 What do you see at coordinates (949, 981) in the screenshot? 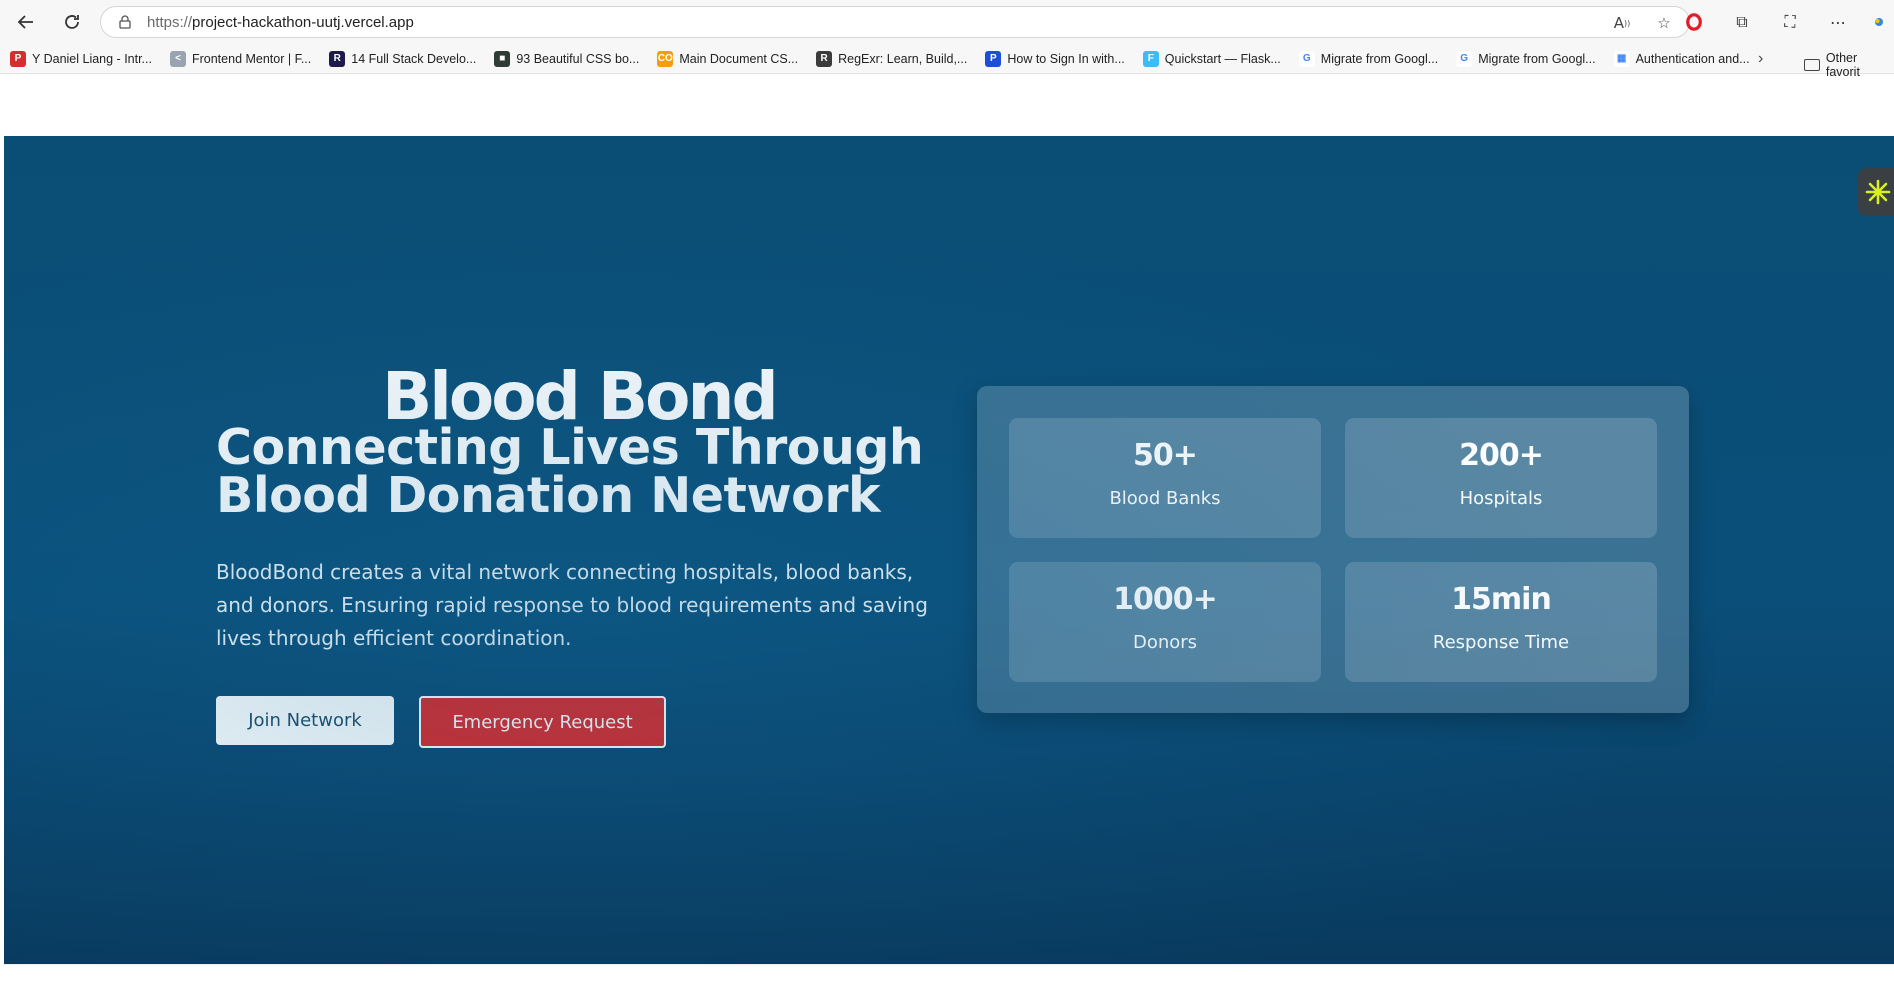
I see `page-footer` at bounding box center [949, 981].